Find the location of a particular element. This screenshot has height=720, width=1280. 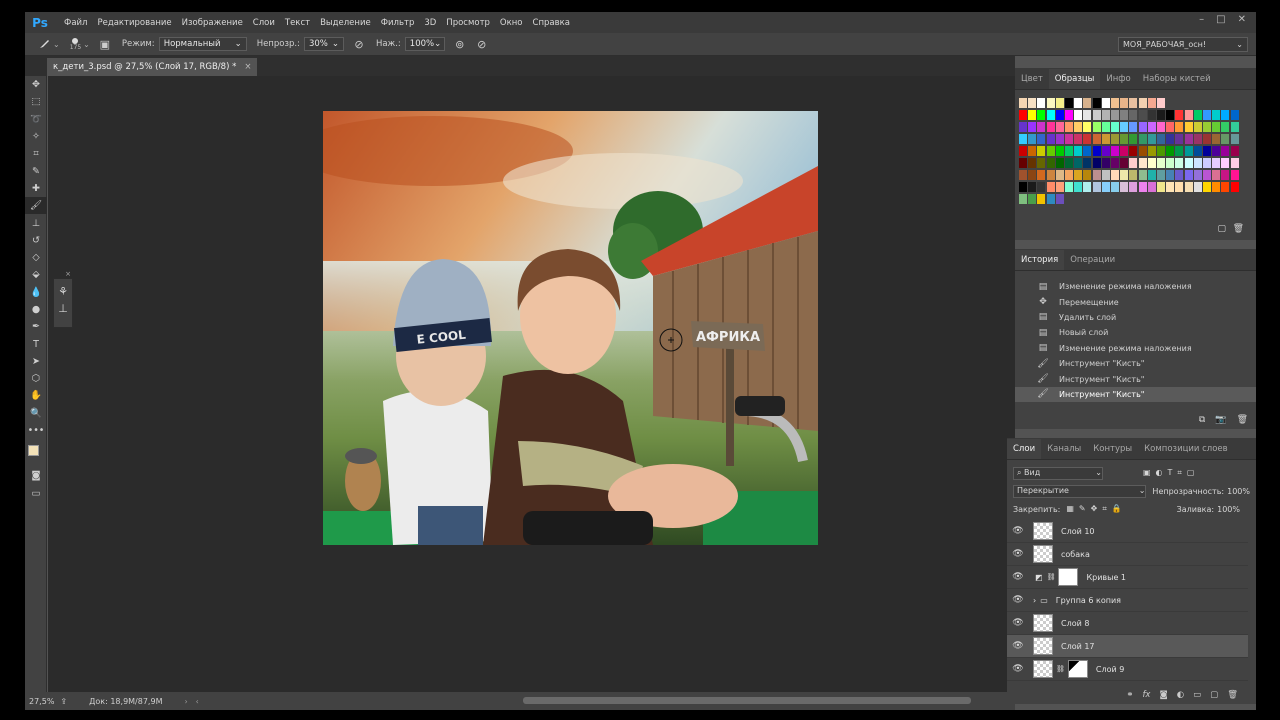

layer-mask-thumbnail is located at coordinates (1068, 577).